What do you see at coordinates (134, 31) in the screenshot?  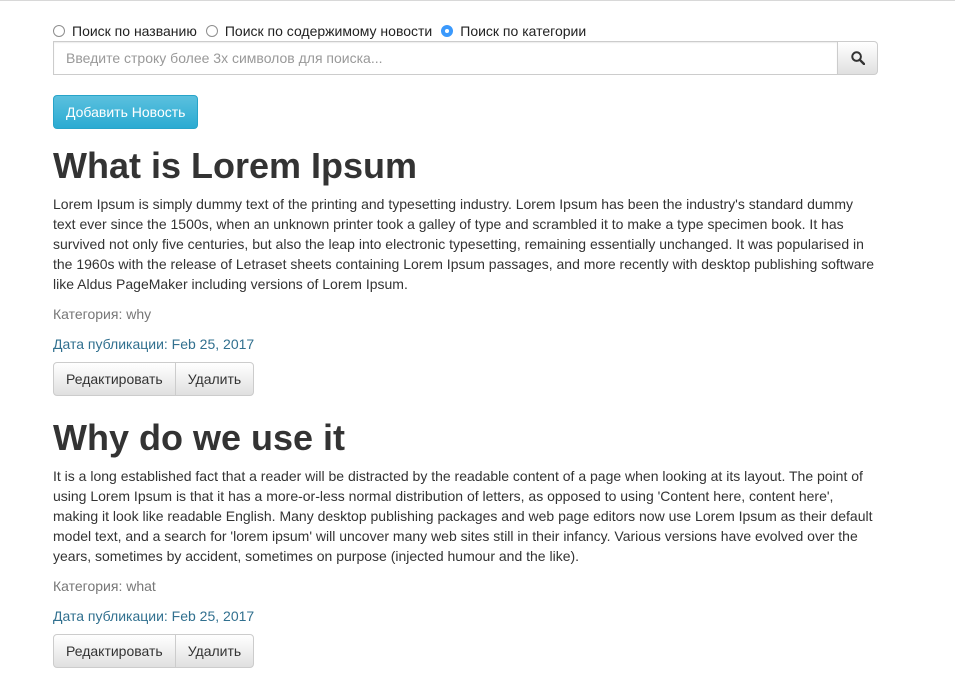 I see `search-mode-title-label: Поиск по названию` at bounding box center [134, 31].